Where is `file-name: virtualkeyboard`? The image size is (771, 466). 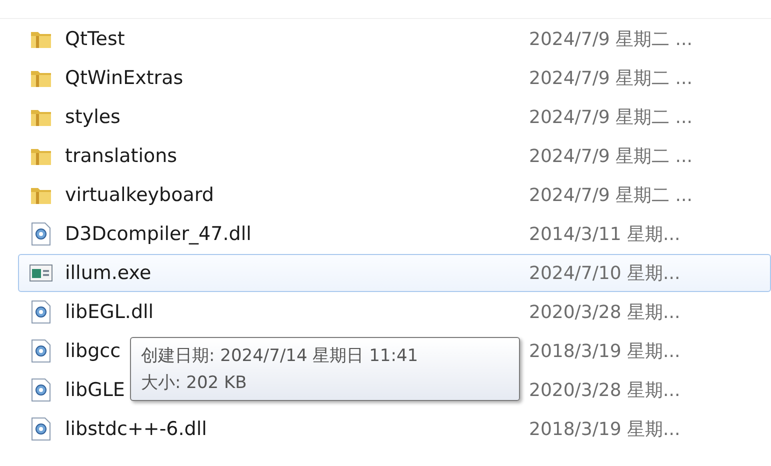
file-name: virtualkeyboard is located at coordinates (139, 195).